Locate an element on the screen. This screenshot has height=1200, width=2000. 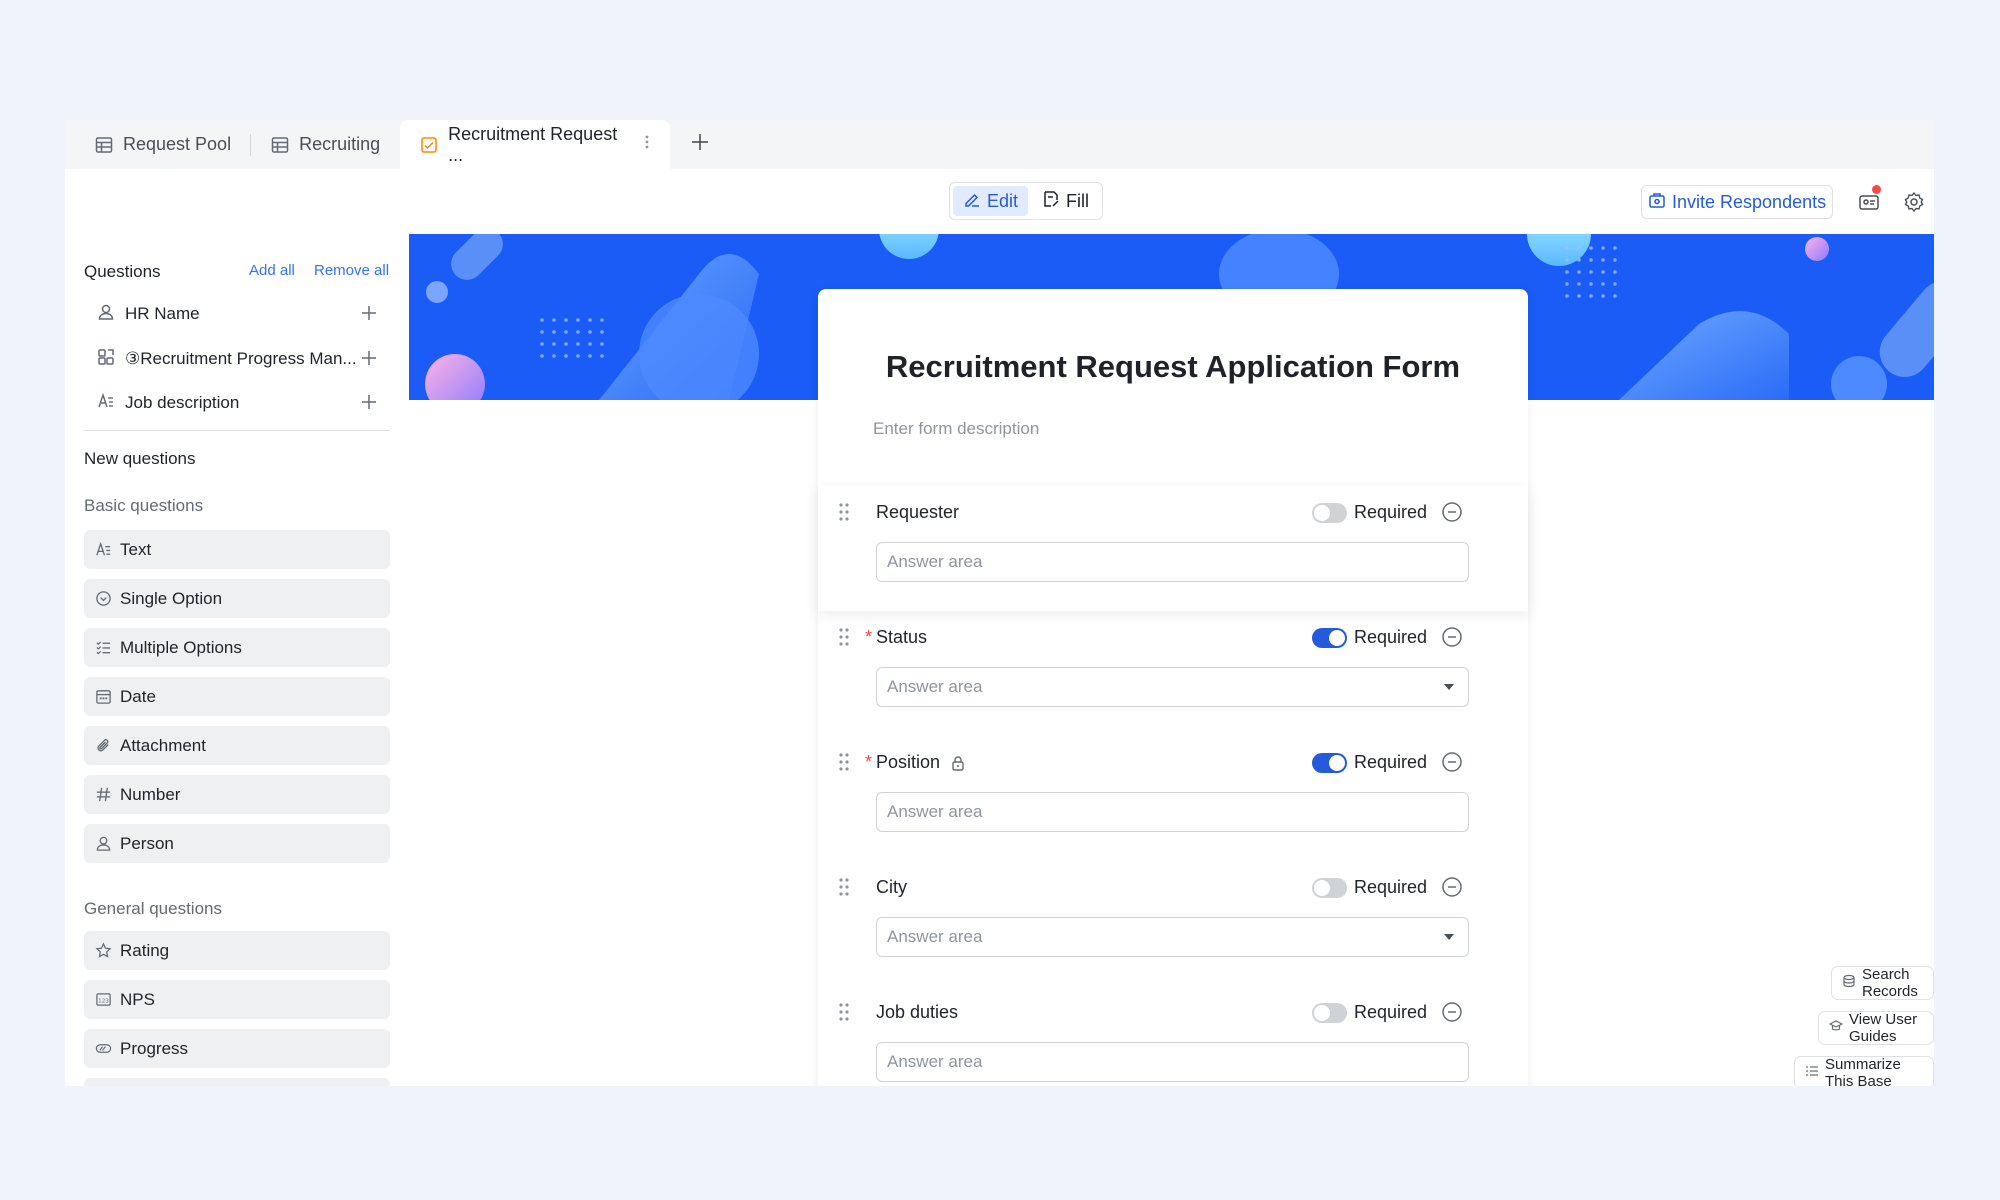
question-job-duties: Job duties Required Answer area is located at coordinates (1173, 1036).